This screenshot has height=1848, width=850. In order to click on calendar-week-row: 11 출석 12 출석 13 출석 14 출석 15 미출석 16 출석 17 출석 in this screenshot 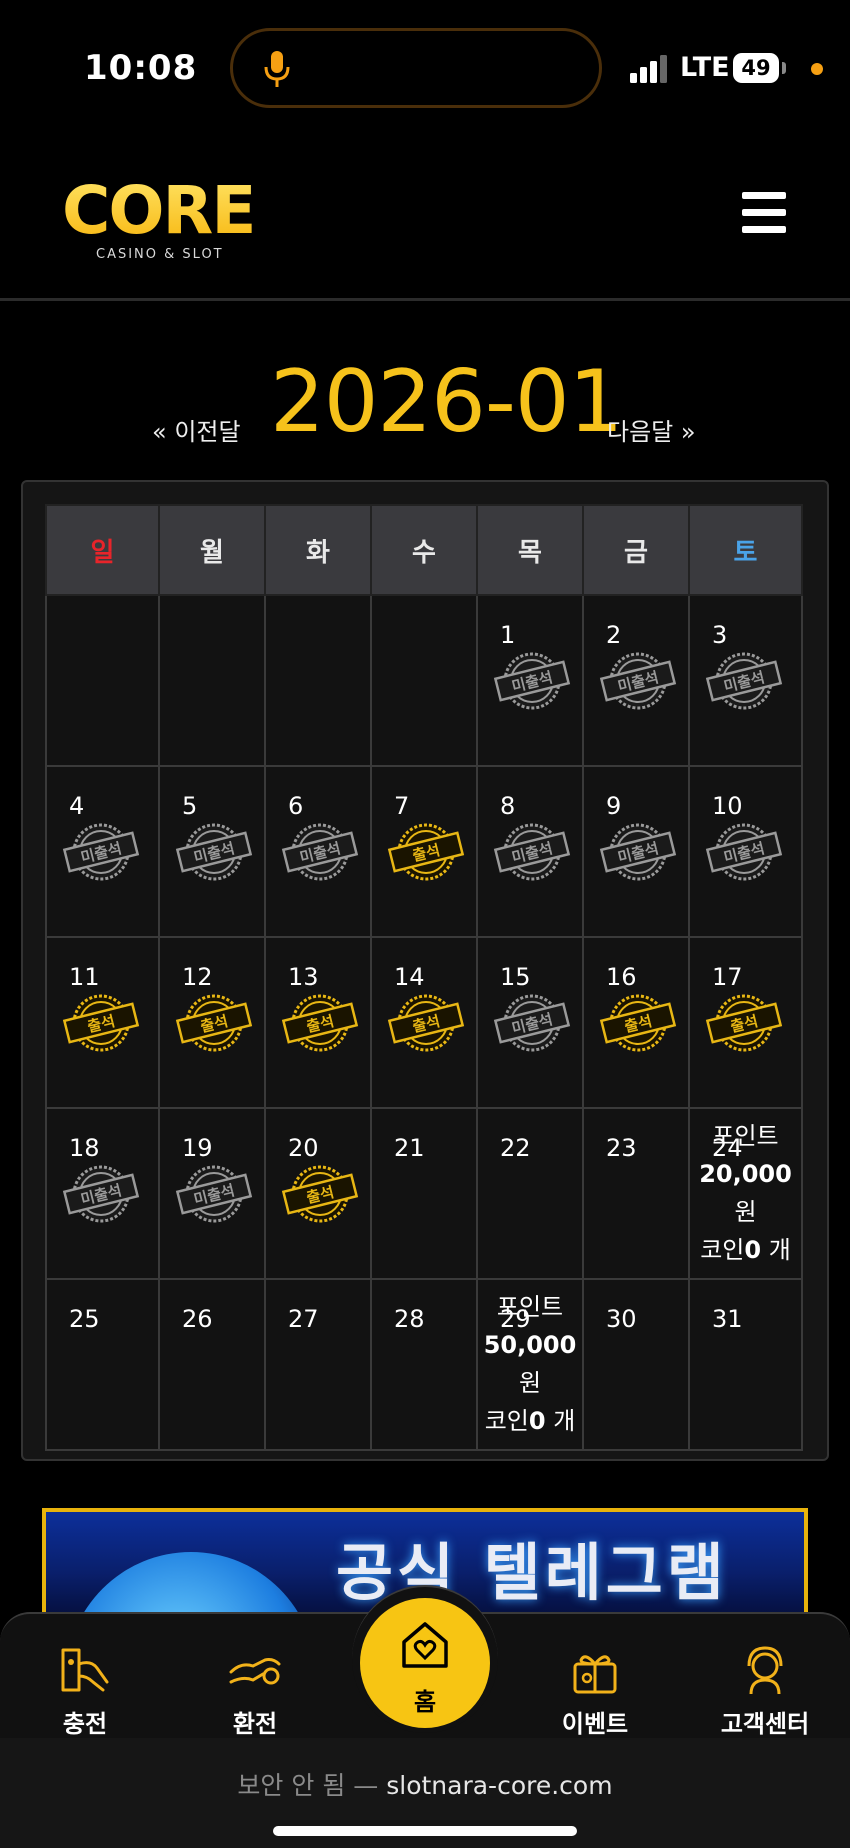, I will do `click(424, 1022)`.